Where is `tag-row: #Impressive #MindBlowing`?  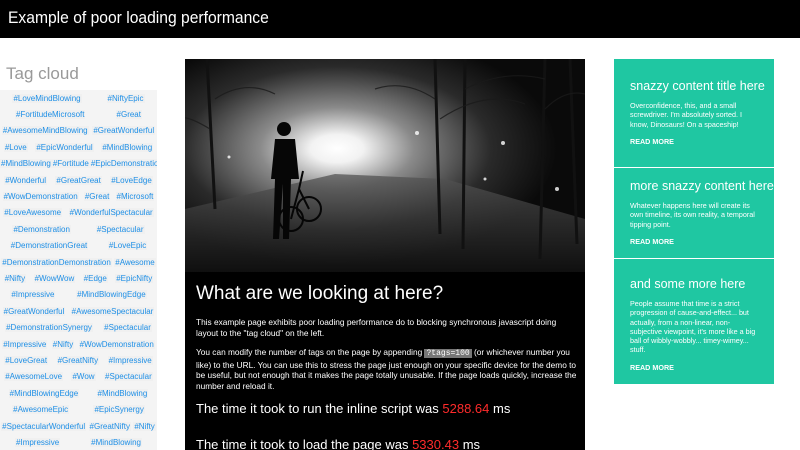 tag-row: #Impressive #MindBlowing is located at coordinates (78, 442).